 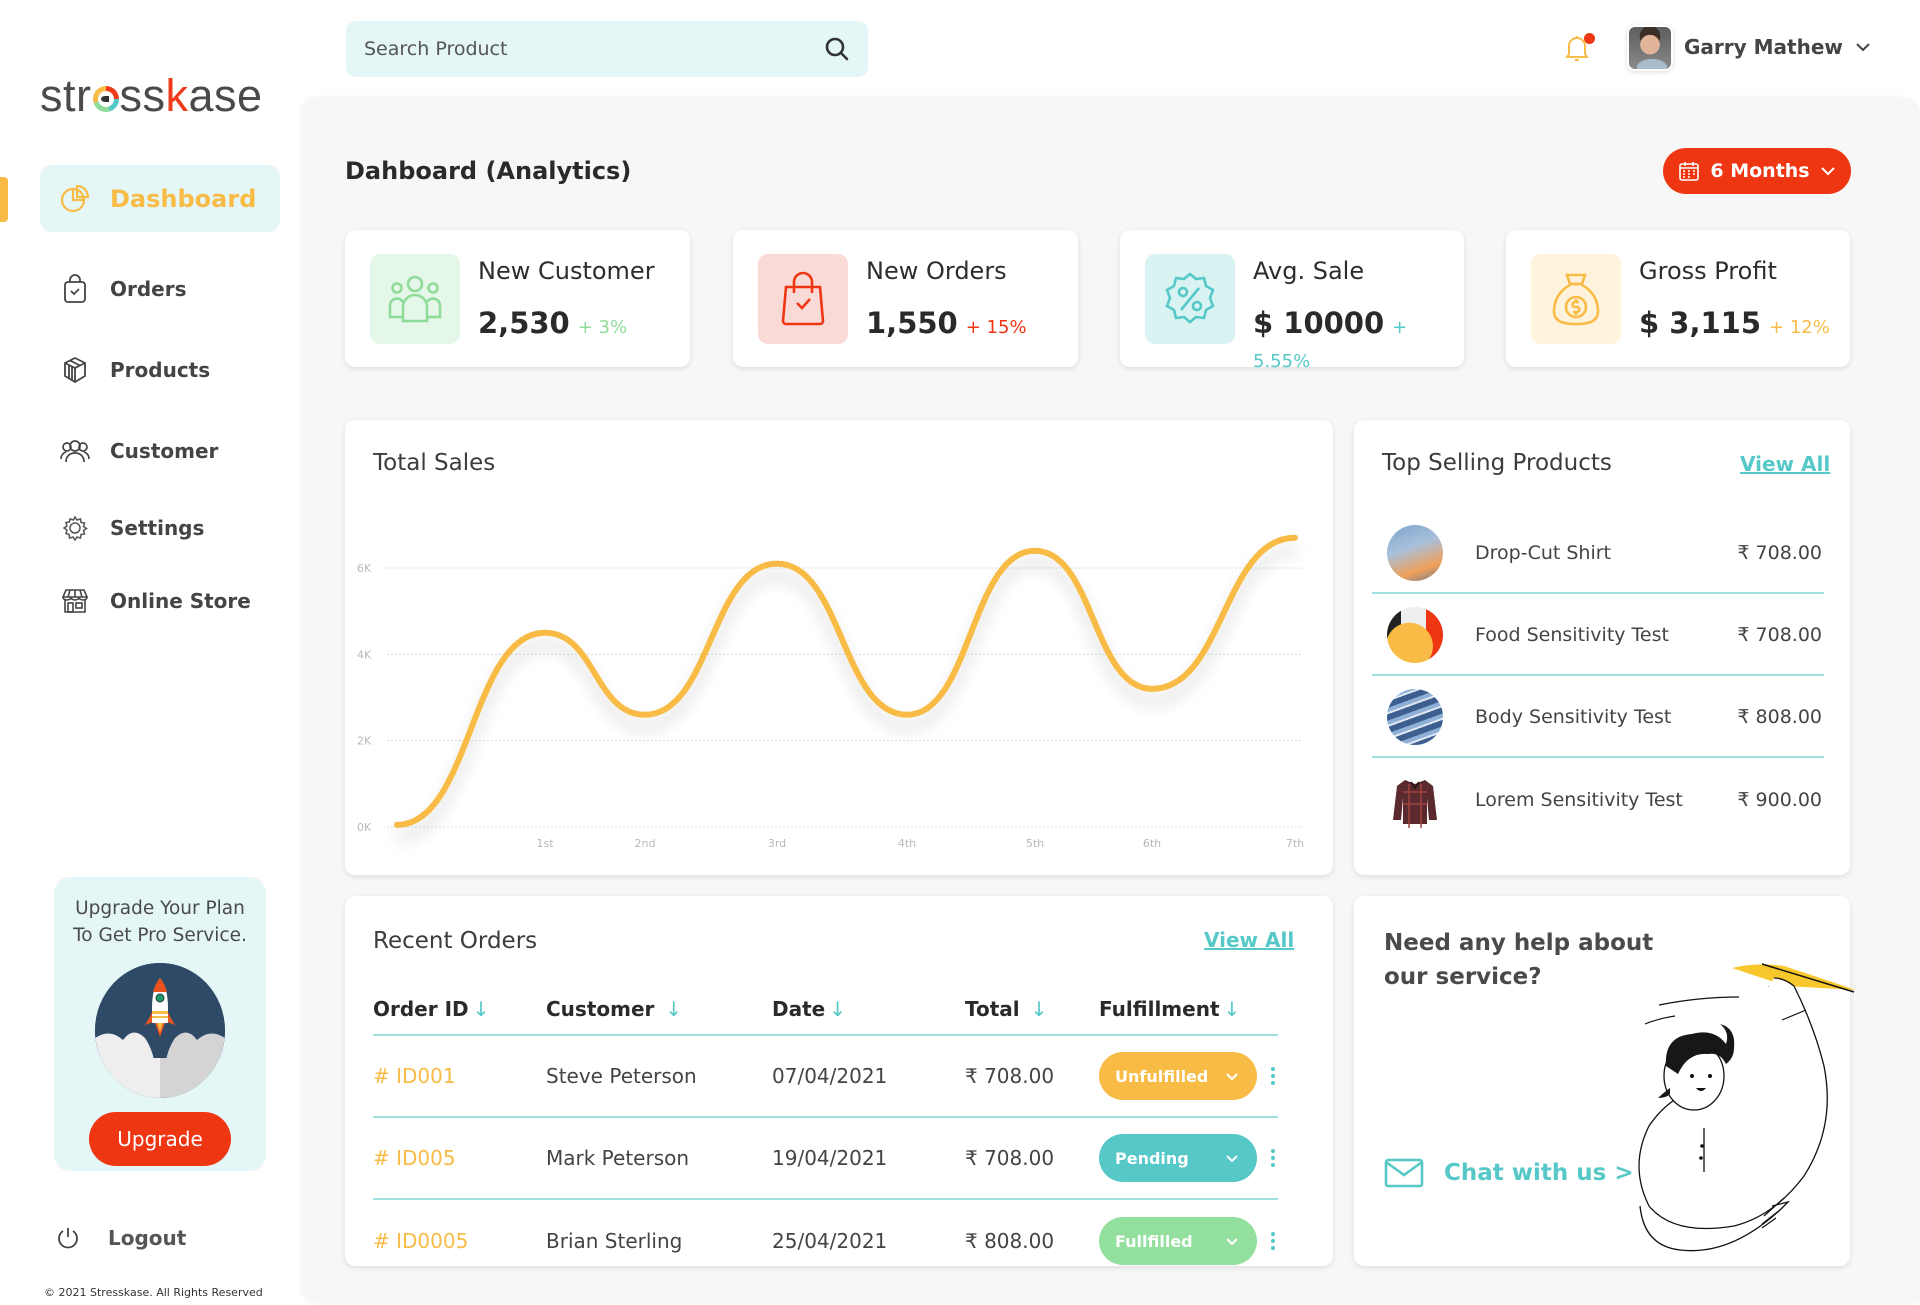 I want to click on order-date: 07/04/2021, so click(x=830, y=1076).